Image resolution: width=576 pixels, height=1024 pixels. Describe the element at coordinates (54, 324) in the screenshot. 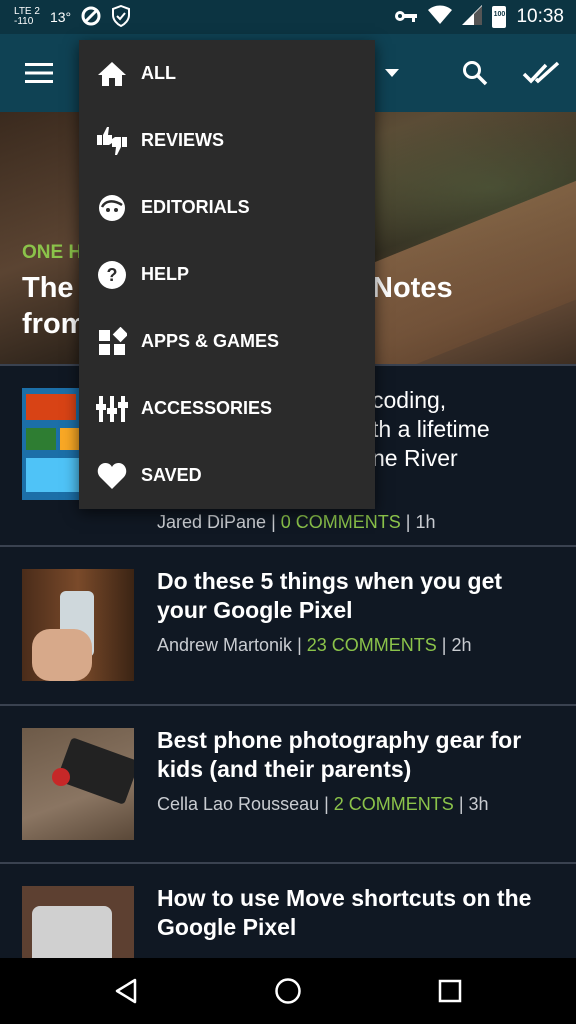

I see `hero-title-line2: from` at that location.